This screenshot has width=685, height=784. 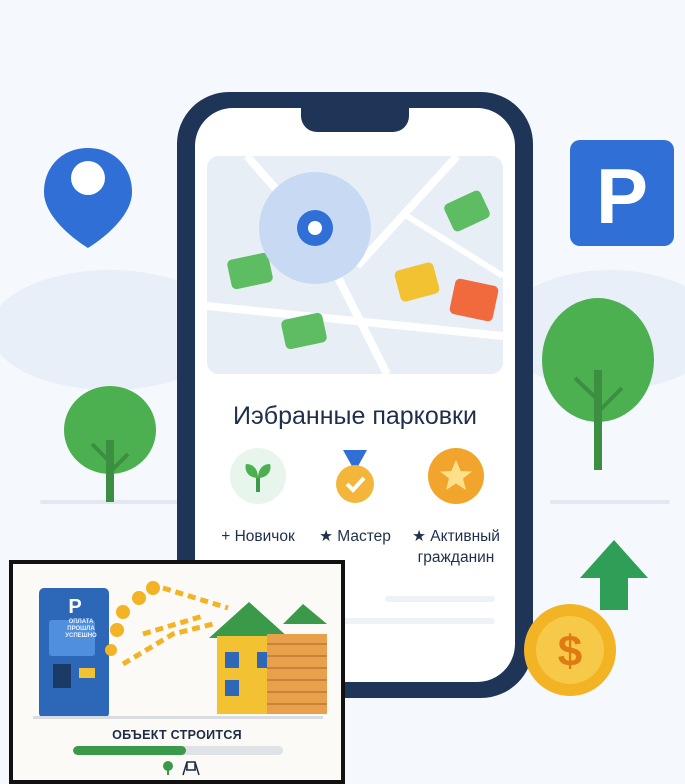 I want to click on badge-master: ★ Мастер, so click(x=355, y=497).